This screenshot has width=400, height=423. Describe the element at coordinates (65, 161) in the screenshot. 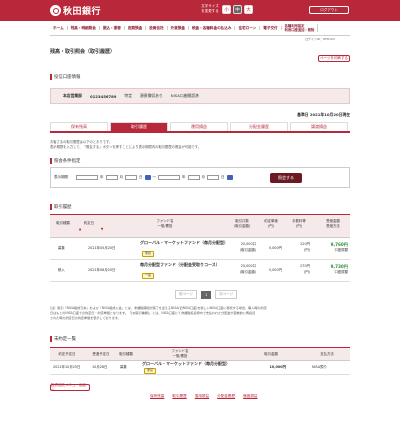

I see `filter-section-title: 照会条件指定` at that location.